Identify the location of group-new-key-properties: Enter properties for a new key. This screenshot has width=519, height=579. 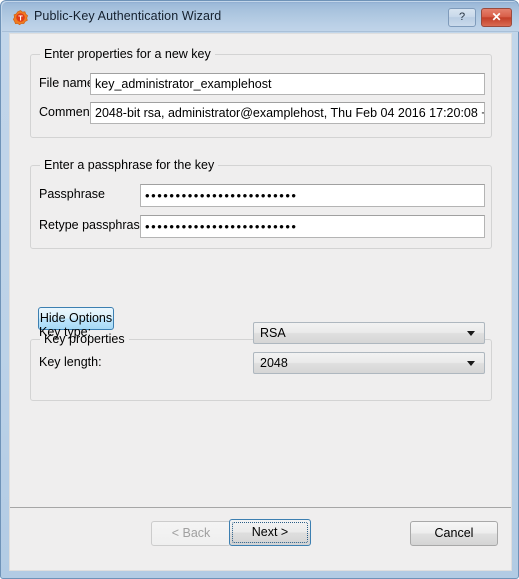
(261, 92).